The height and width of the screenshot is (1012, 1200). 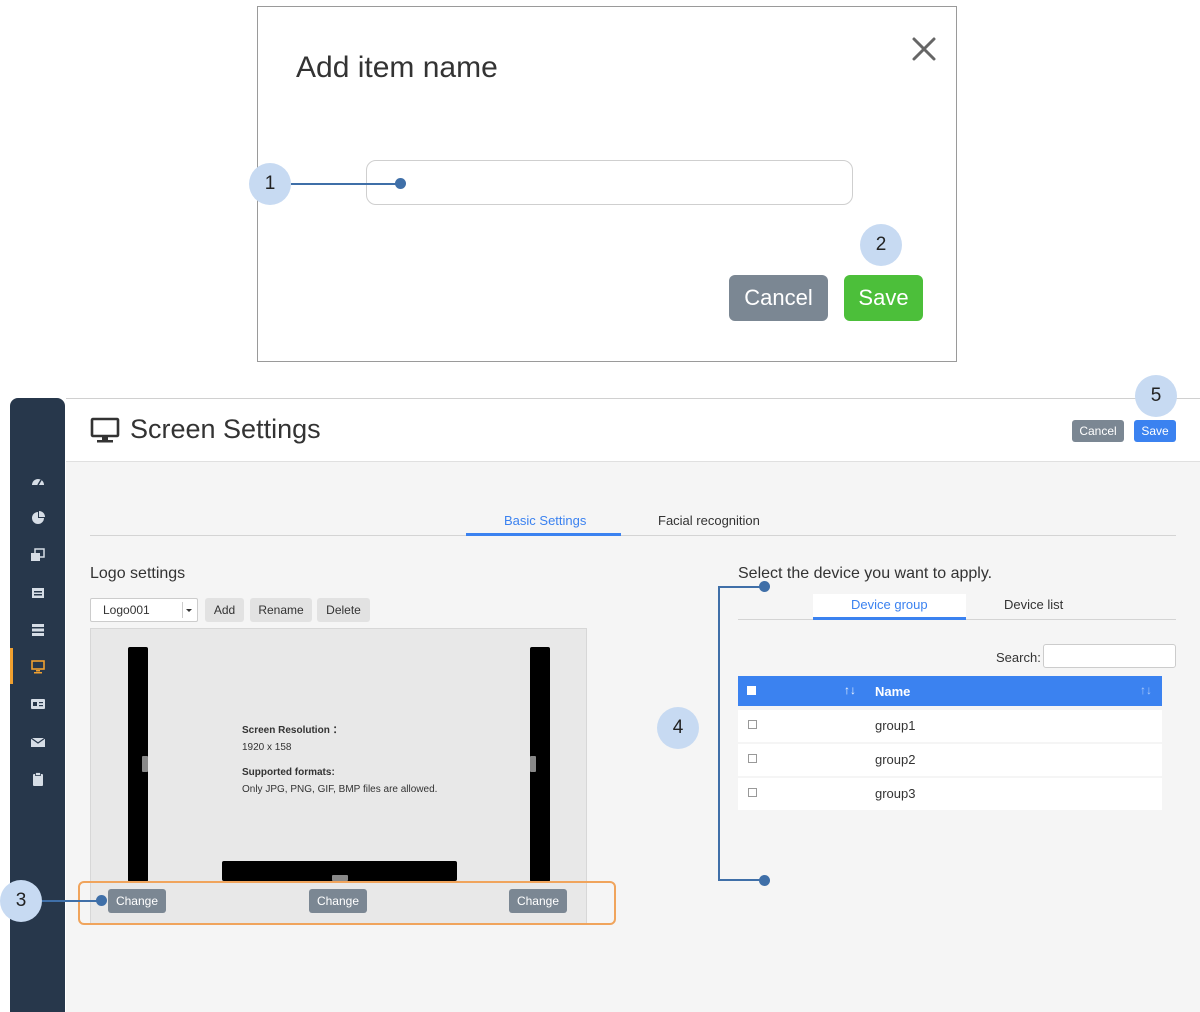 I want to click on envelope-icon, so click(x=38, y=742).